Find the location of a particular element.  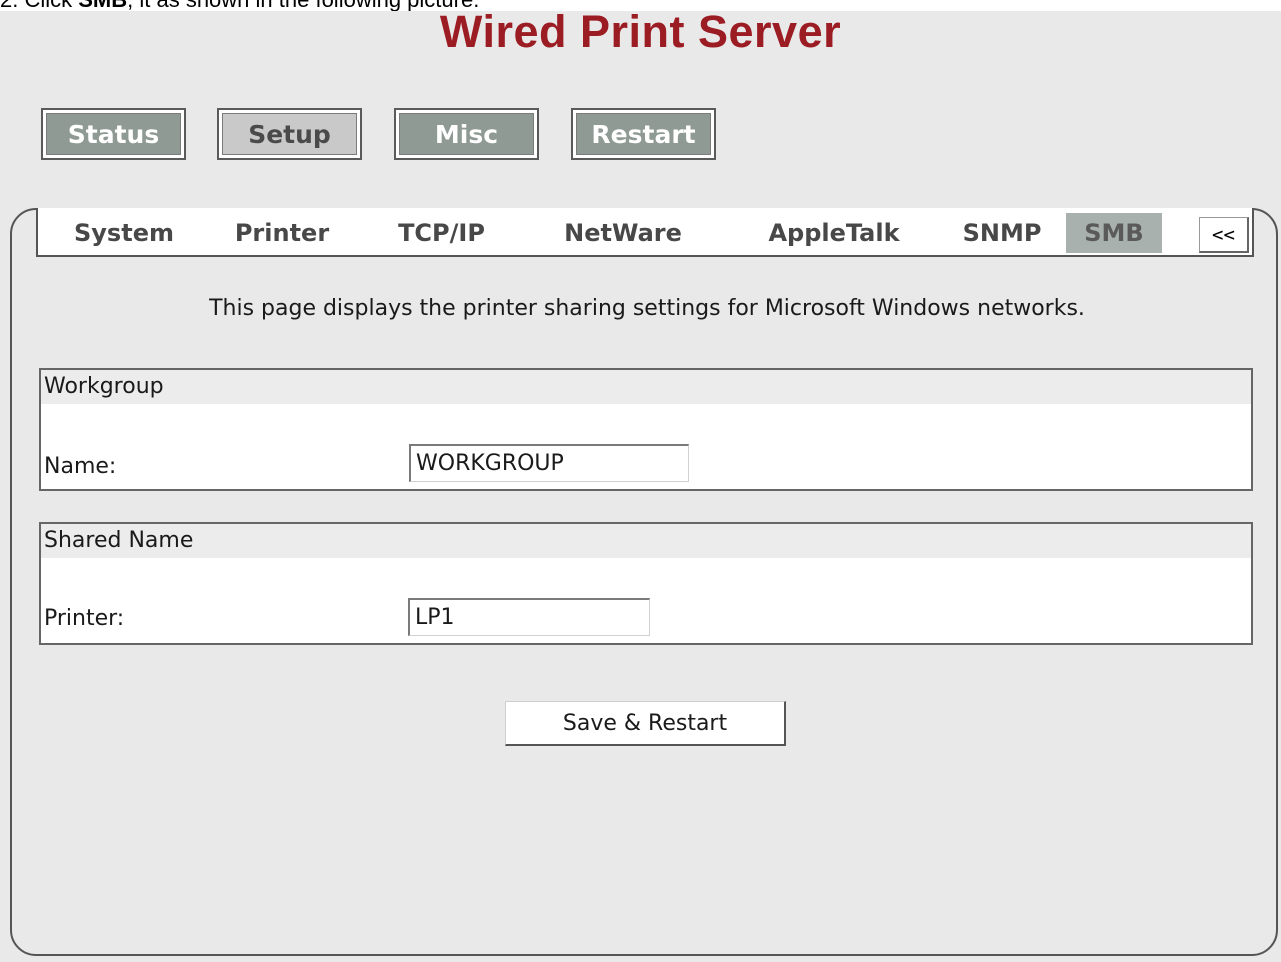

workgroup-name-input is located at coordinates (549, 463).